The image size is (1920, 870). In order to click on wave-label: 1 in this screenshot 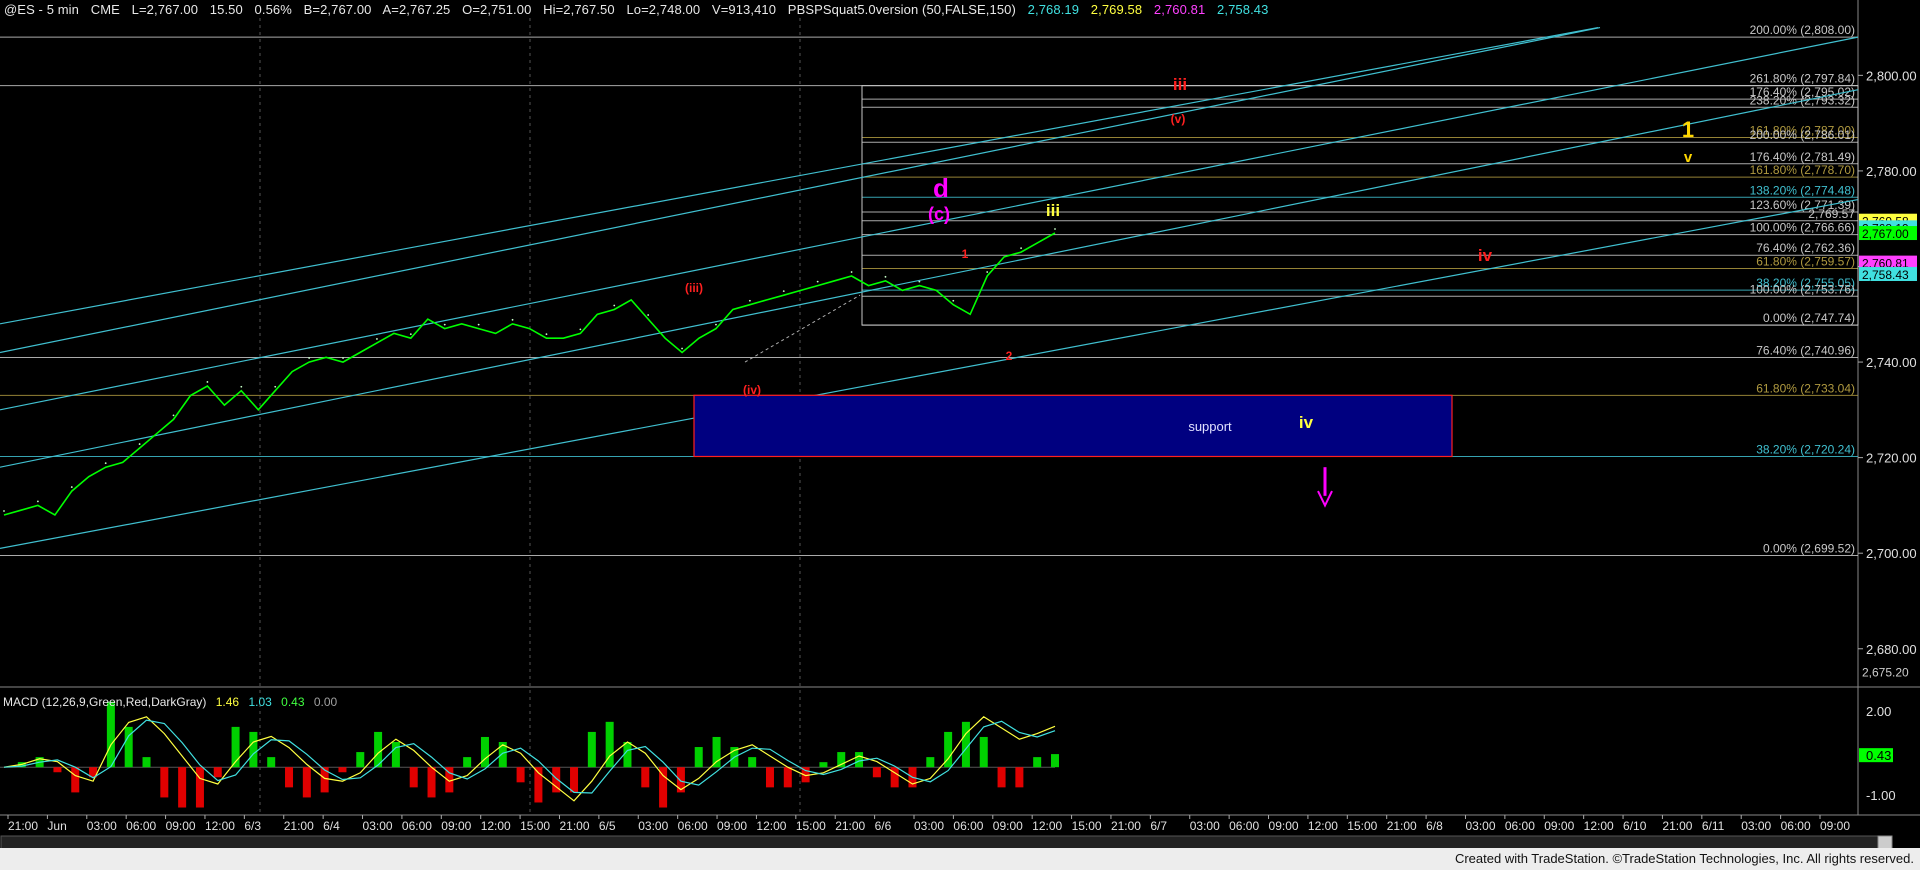, I will do `click(965, 254)`.